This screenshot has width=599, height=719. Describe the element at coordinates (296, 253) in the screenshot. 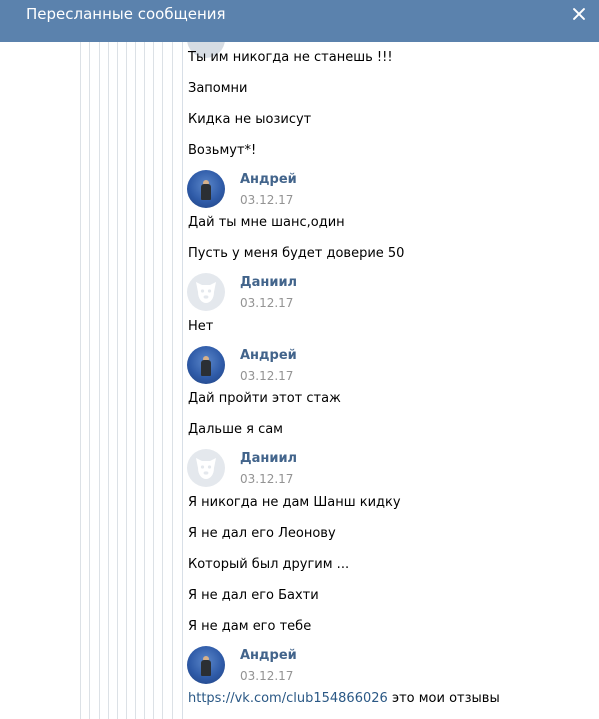

I see `message-text: Пусть у меня будет доверие 50` at that location.